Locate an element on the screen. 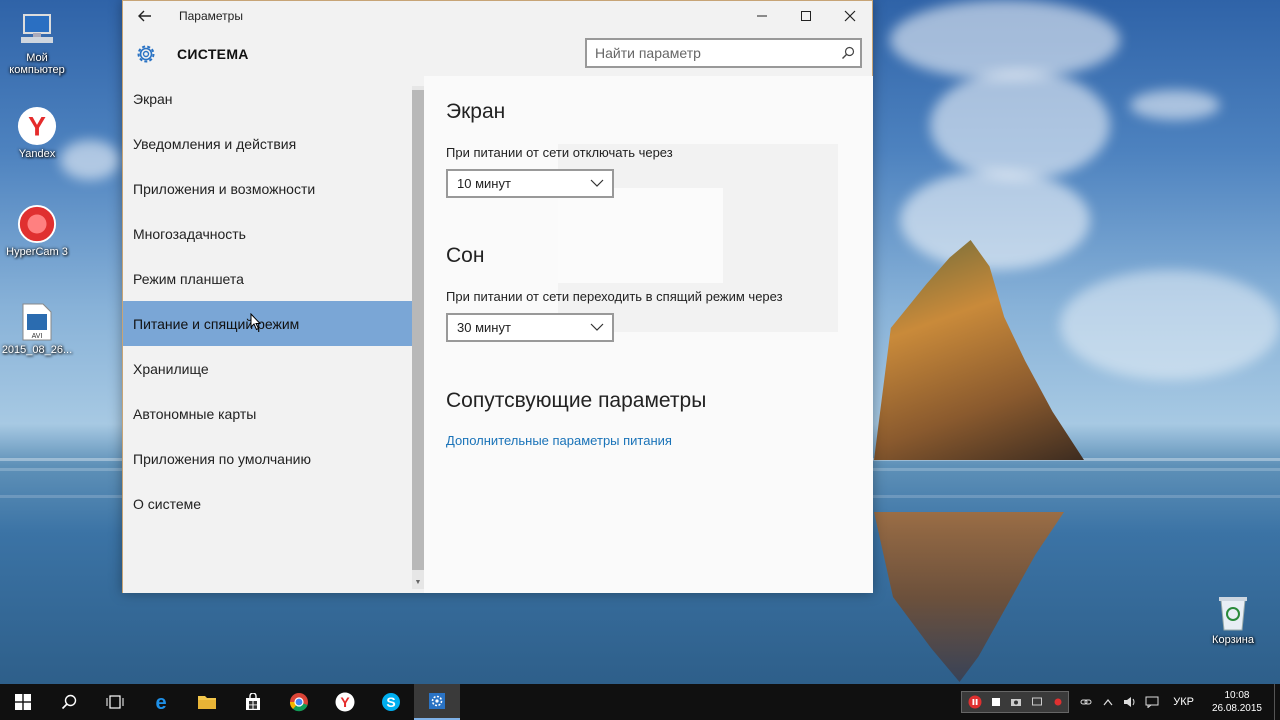  taskbar-search-button is located at coordinates (69, 702).